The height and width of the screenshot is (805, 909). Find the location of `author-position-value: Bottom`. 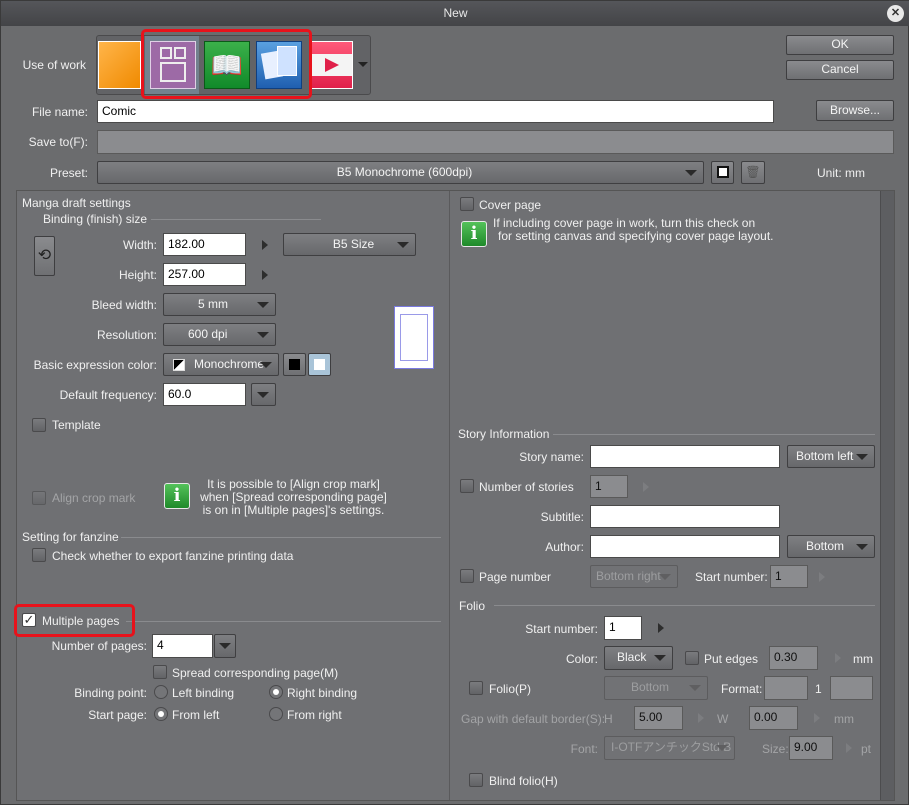

author-position-value: Bottom is located at coordinates (825, 546).